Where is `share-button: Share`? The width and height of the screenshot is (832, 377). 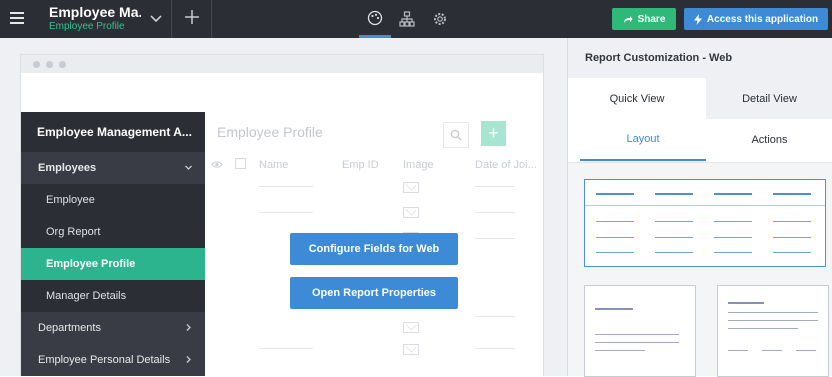 share-button: Share is located at coordinates (644, 19).